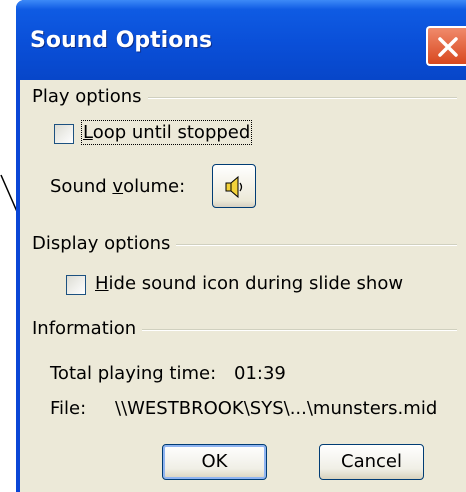 This screenshot has height=492, width=466. I want to click on sound-volume-label: Sound volume:, so click(117, 186).